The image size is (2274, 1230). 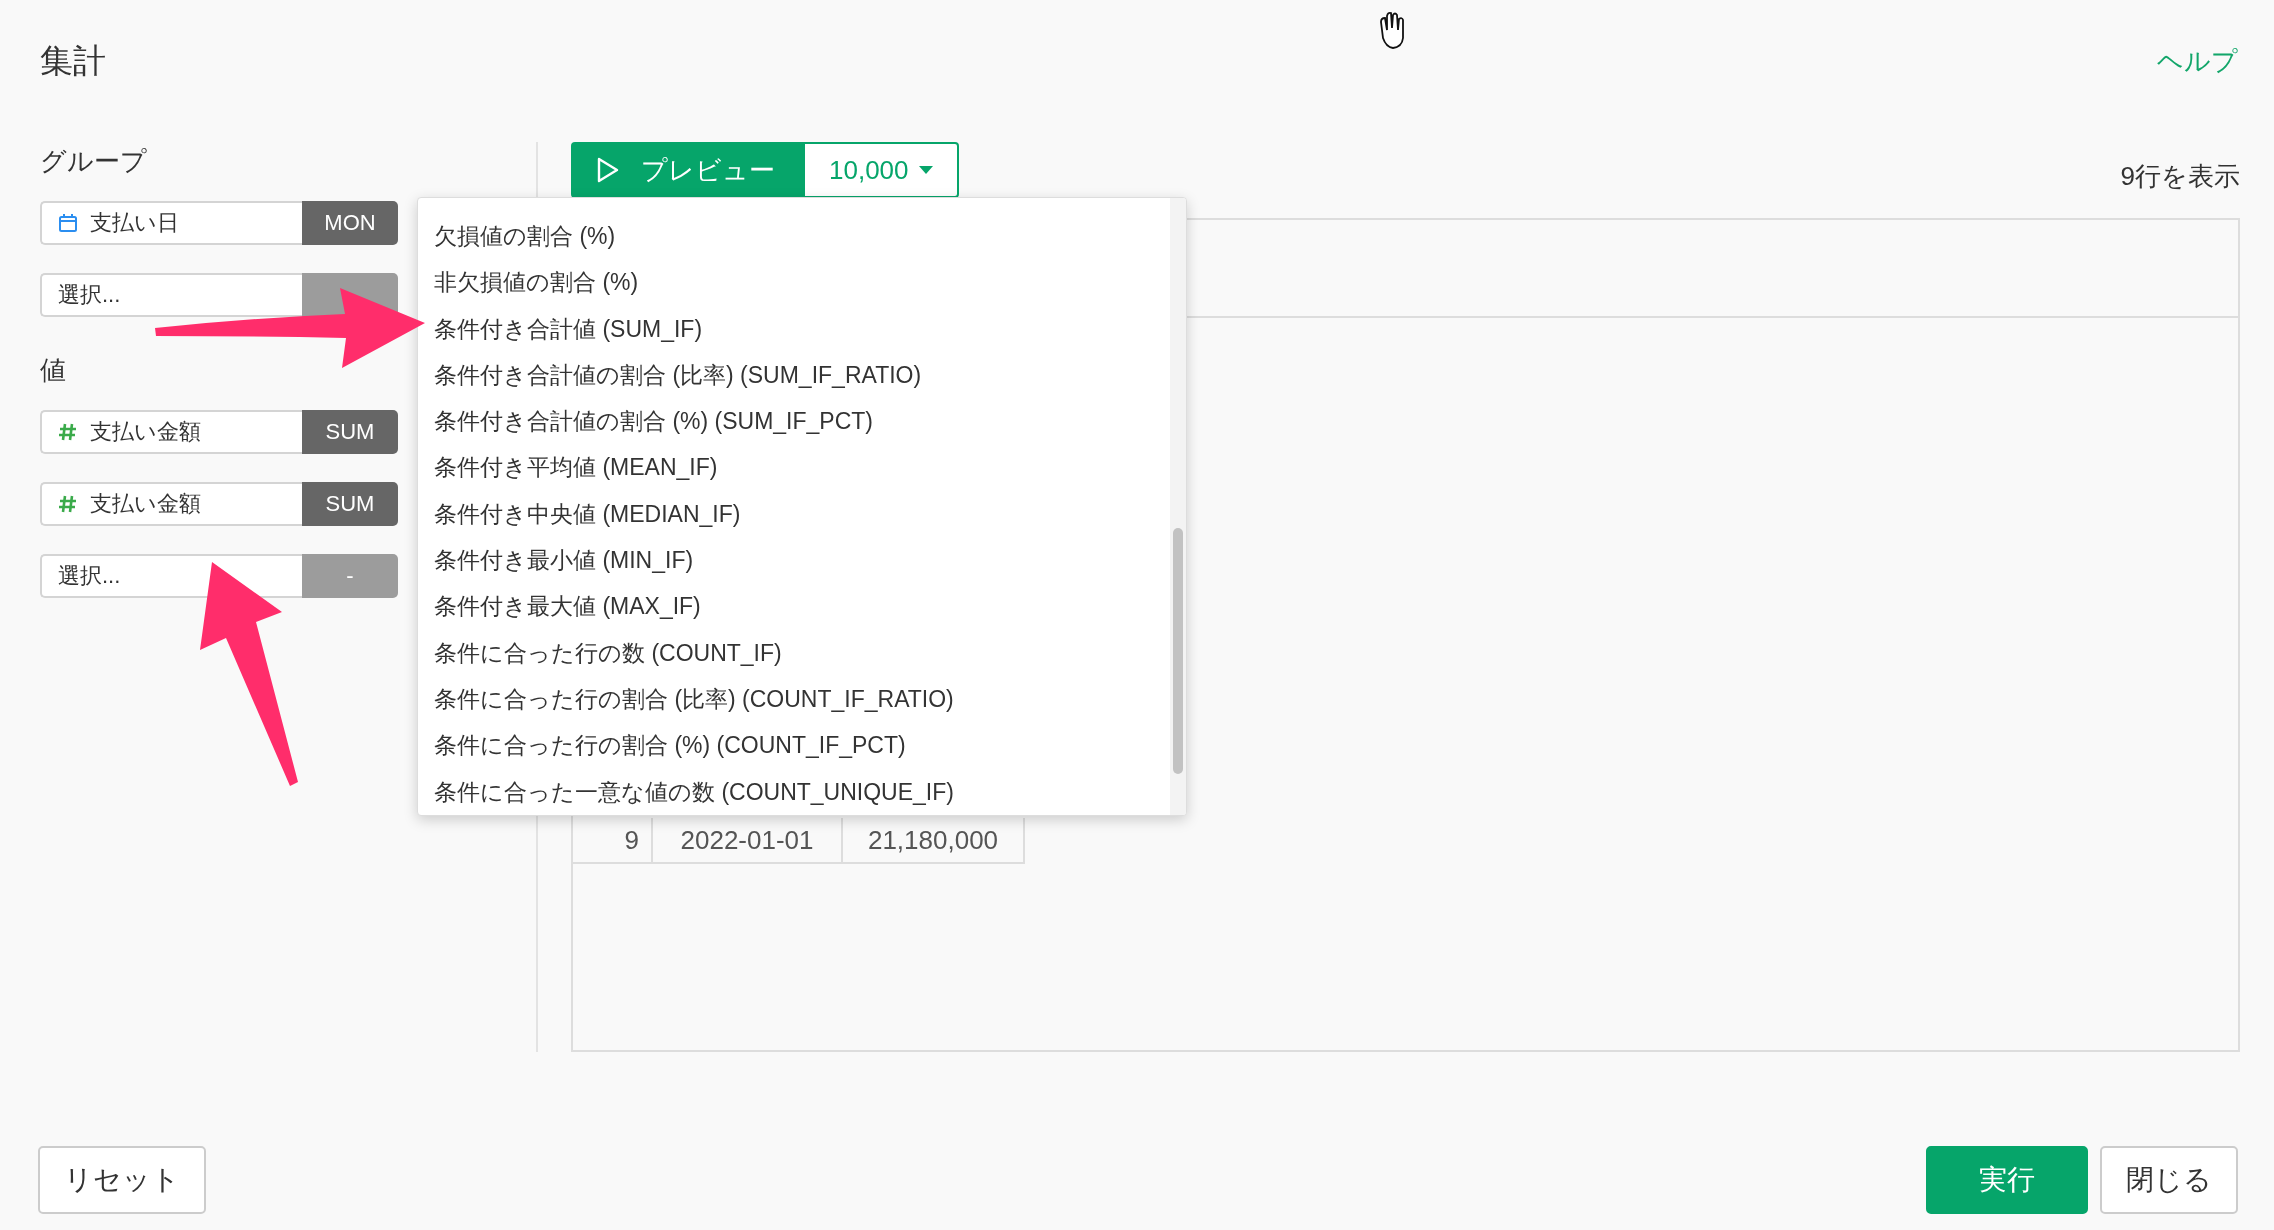 I want to click on menu-item: 条件付き合計値の割合 (比率) (SUM_IF_RATIO), so click(x=794, y=375).